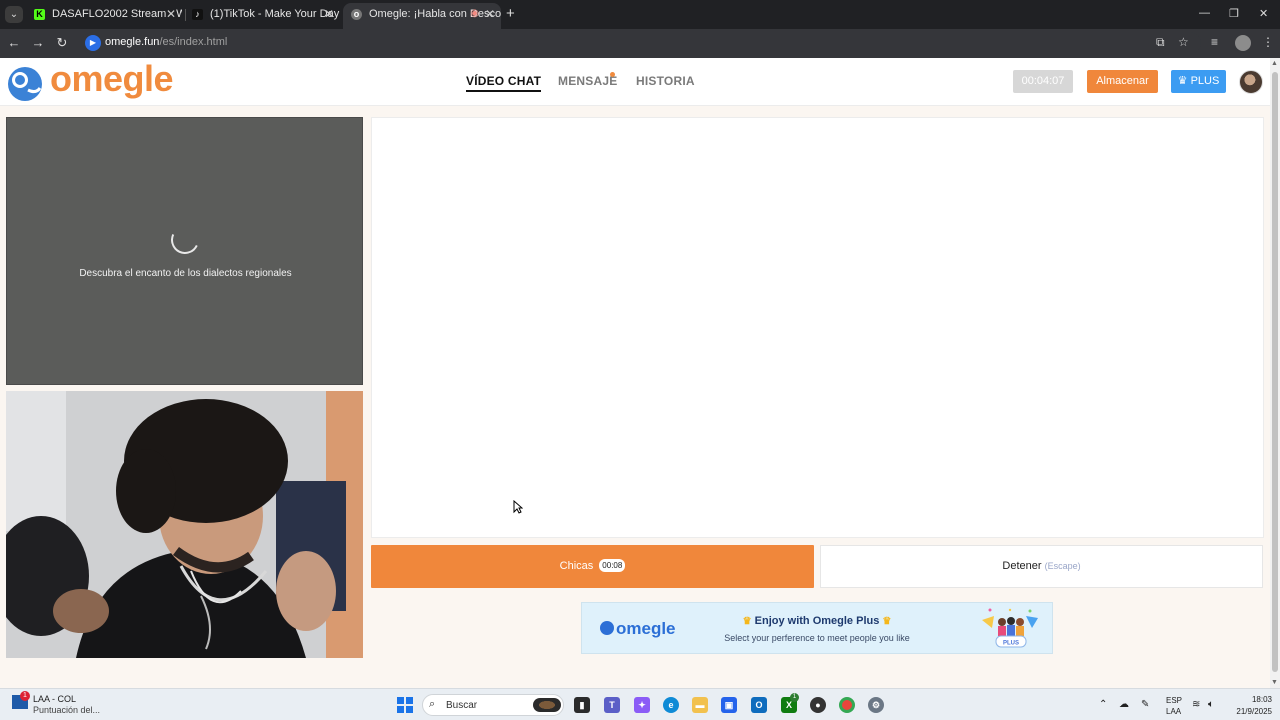 The width and height of the screenshot is (1280, 720). Describe the element at coordinates (1196, 704) in the screenshot. I see `wifi-icon: ≋` at that location.